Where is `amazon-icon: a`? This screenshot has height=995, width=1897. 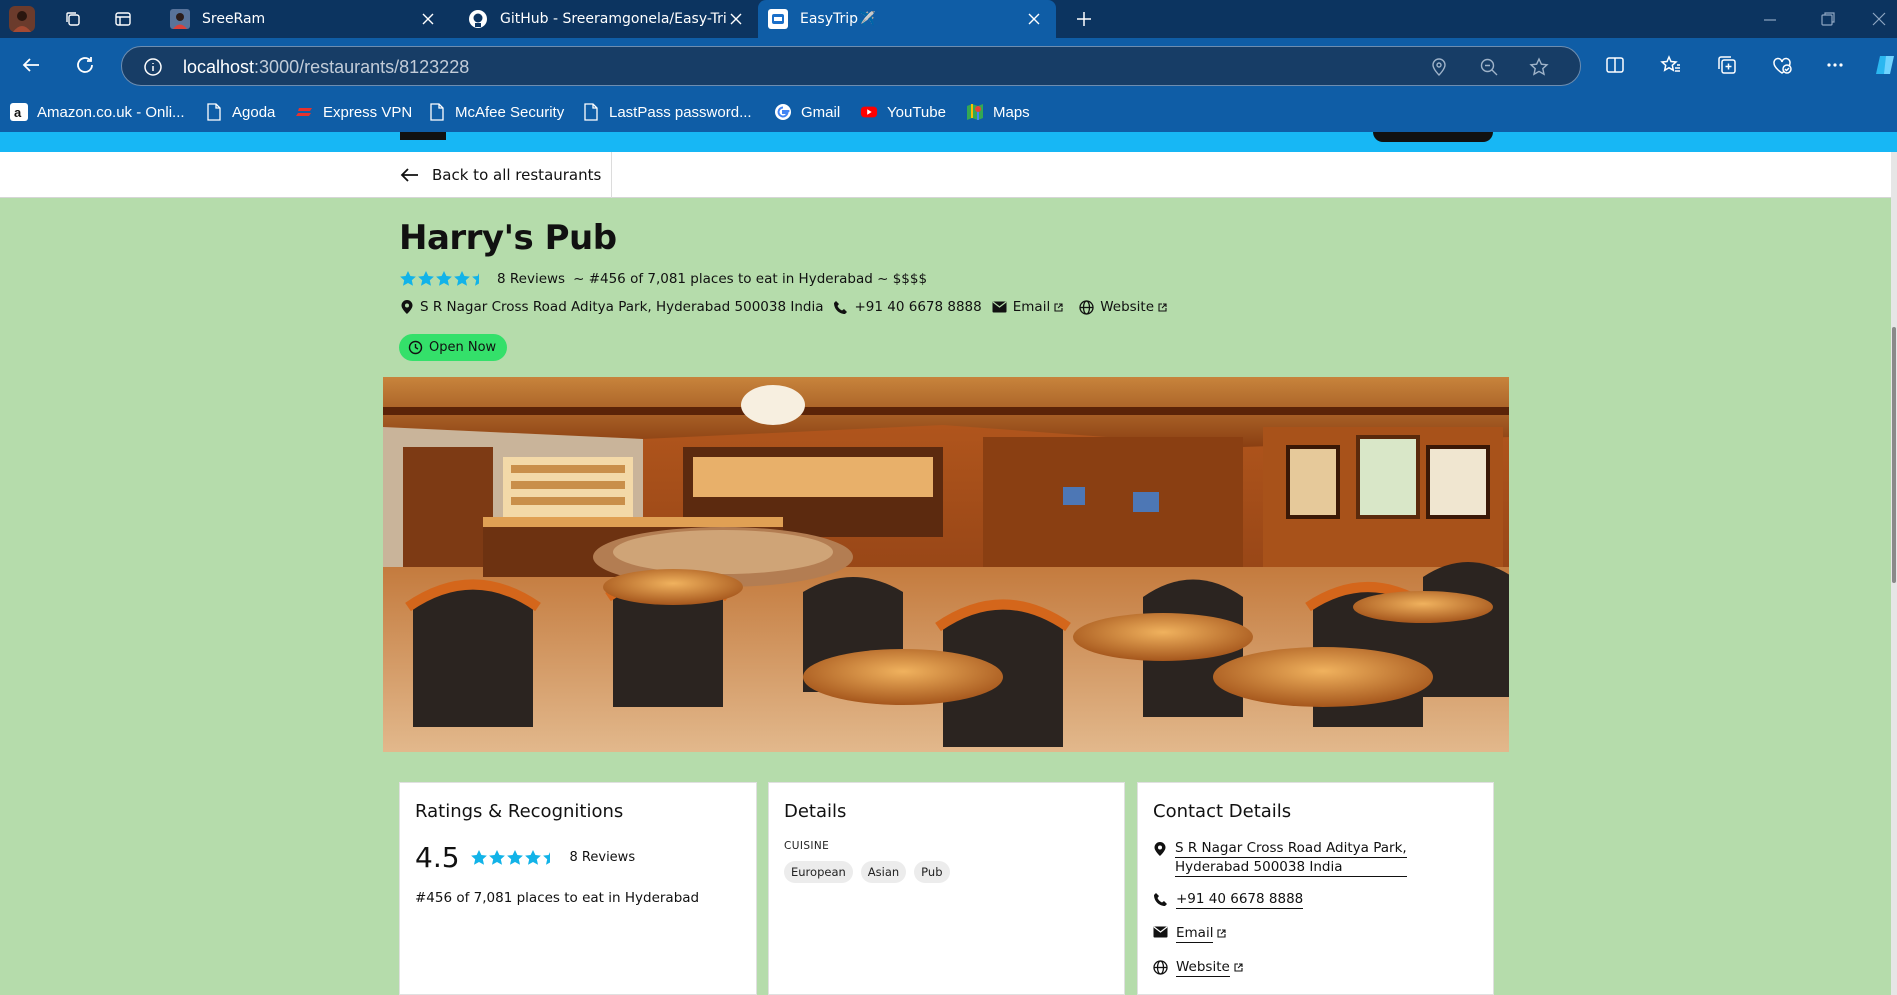 amazon-icon: a is located at coordinates (19, 112).